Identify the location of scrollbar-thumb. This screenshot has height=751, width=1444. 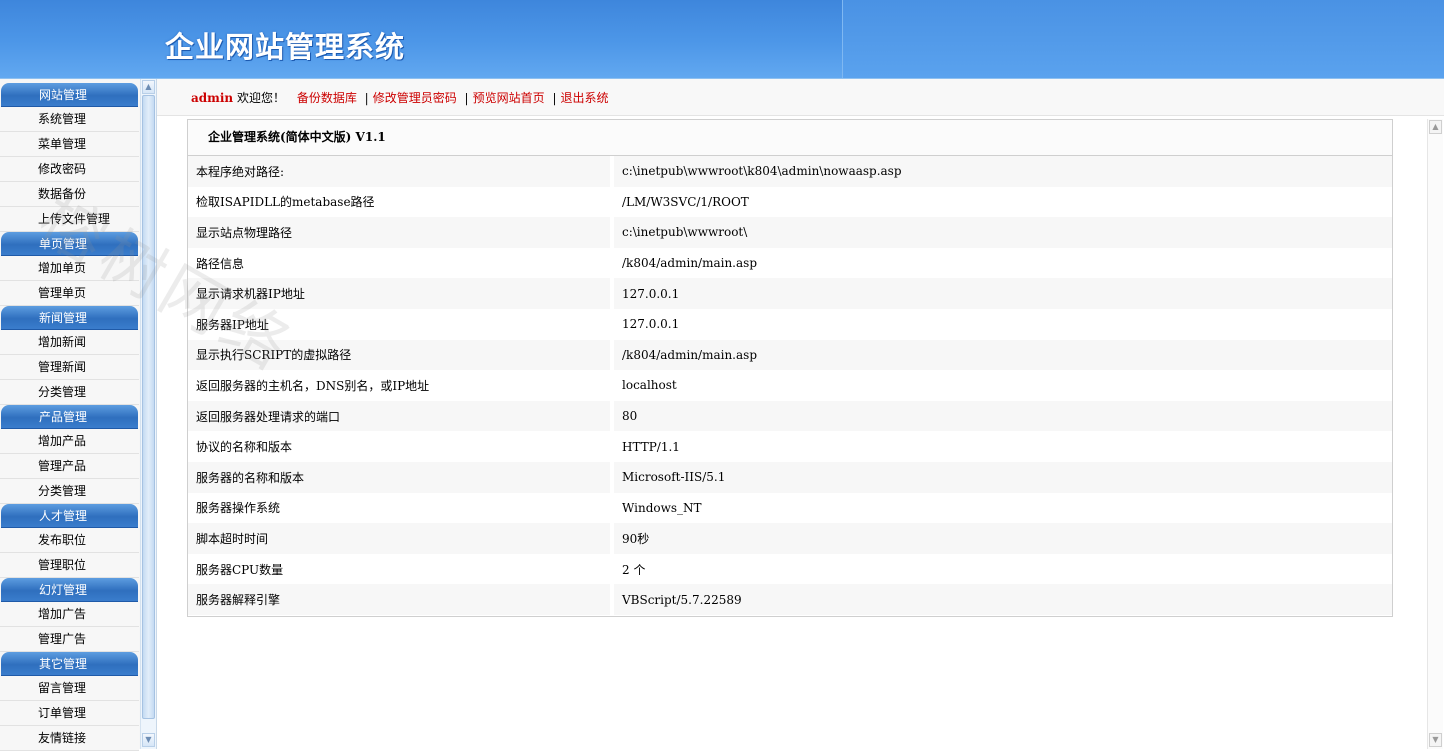
(148, 407).